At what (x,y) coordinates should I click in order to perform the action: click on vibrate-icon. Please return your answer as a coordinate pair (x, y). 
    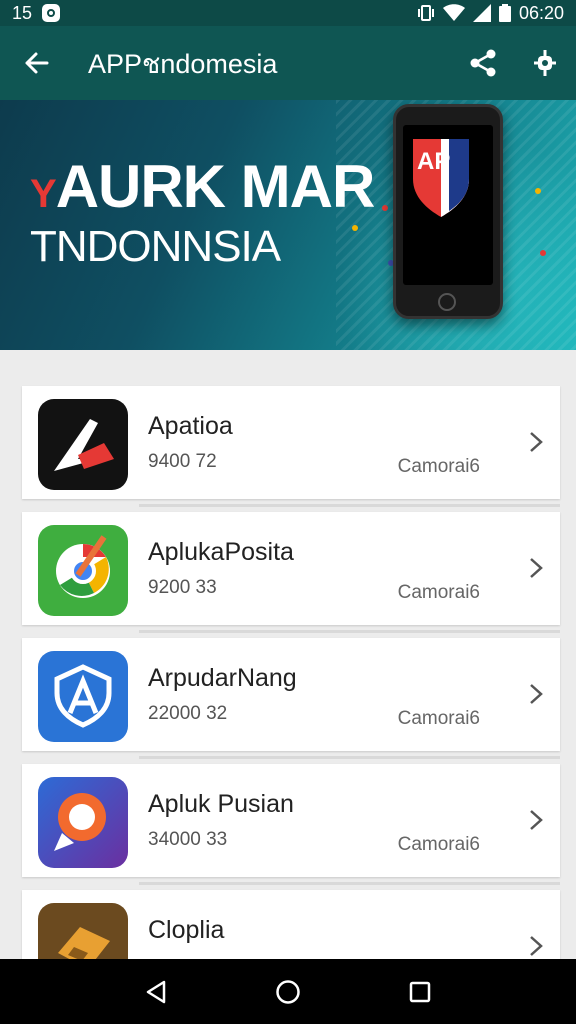
    Looking at the image, I should click on (425, 13).